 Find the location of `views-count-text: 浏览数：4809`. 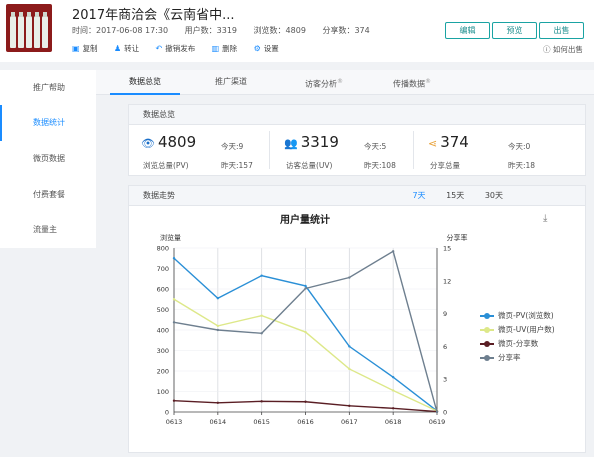

views-count-text: 浏览数：4809 is located at coordinates (279, 30).